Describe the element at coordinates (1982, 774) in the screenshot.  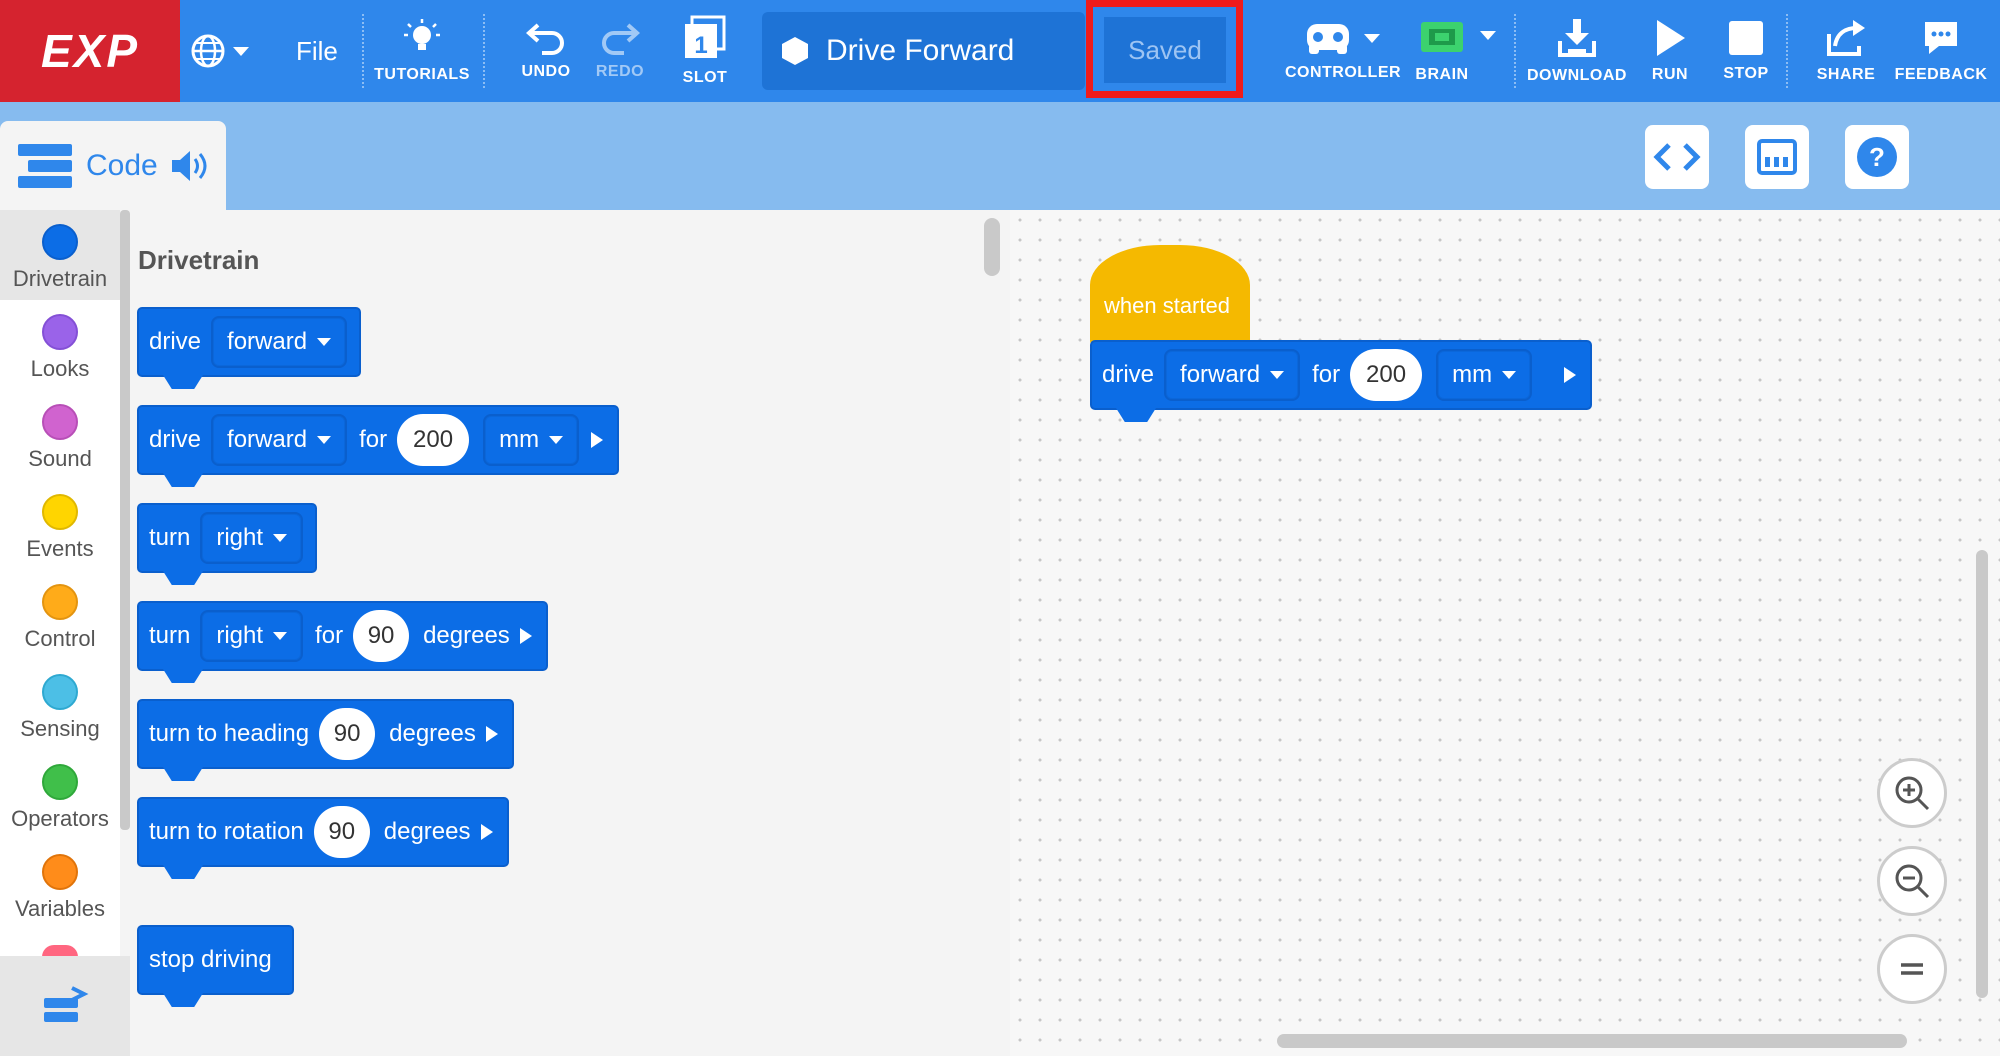
I see `workspace-vertical-scrollbar` at that location.